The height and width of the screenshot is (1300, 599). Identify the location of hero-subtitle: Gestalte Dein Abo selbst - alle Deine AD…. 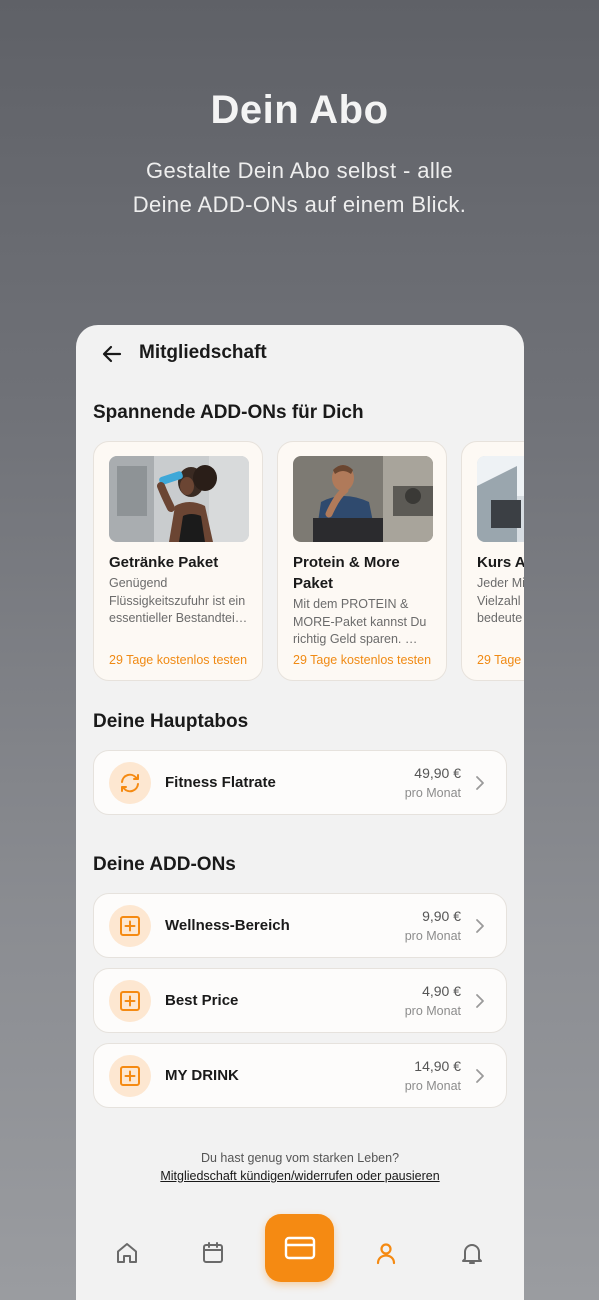
(299, 188).